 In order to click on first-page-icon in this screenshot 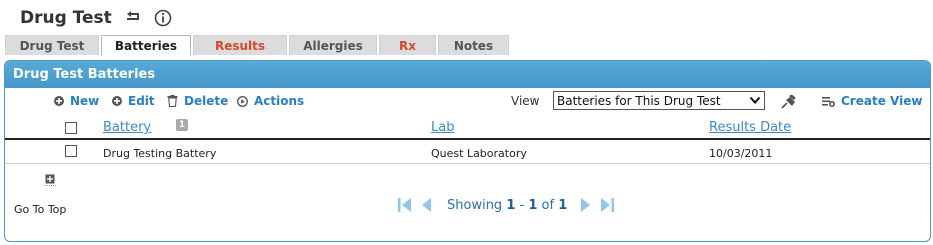, I will do `click(405, 205)`.